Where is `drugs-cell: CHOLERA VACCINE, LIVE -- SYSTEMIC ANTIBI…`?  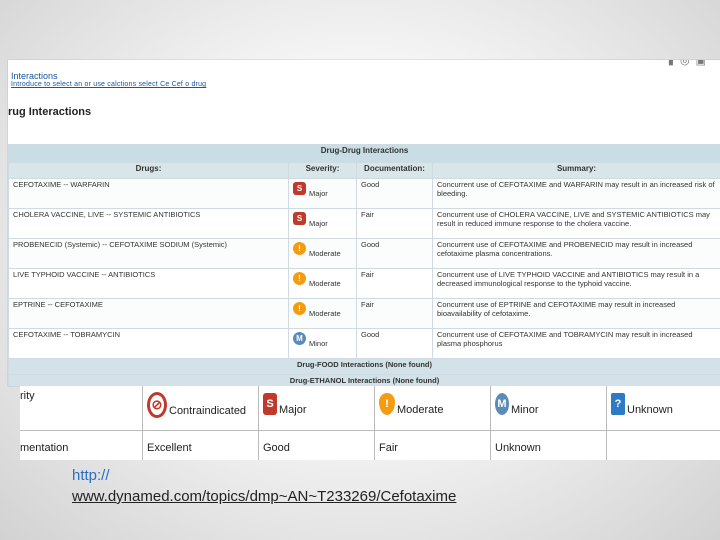 drugs-cell: CHOLERA VACCINE, LIVE -- SYSTEMIC ANTIBI… is located at coordinates (148, 223).